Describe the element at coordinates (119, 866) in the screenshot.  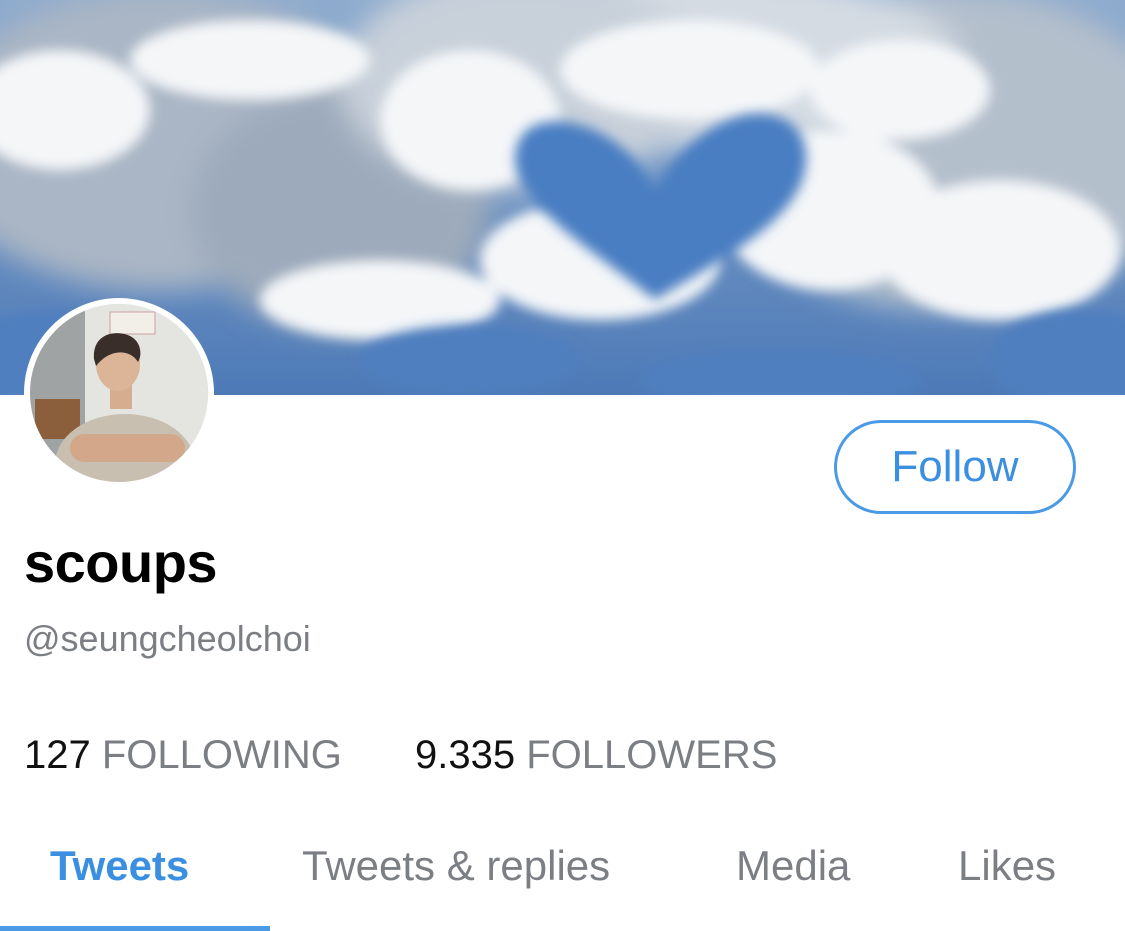
I see `tab-tweets: Tweets` at that location.